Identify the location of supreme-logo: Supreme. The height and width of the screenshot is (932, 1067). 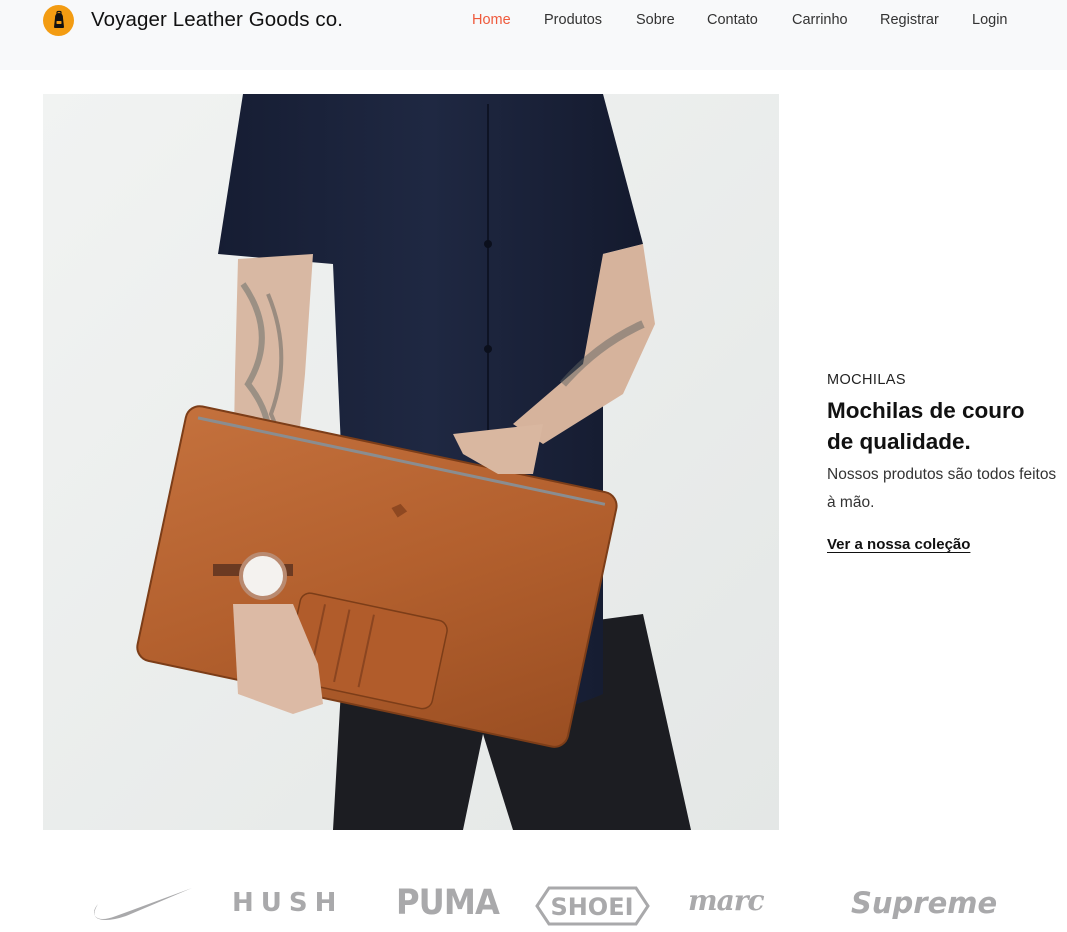
(924, 906).